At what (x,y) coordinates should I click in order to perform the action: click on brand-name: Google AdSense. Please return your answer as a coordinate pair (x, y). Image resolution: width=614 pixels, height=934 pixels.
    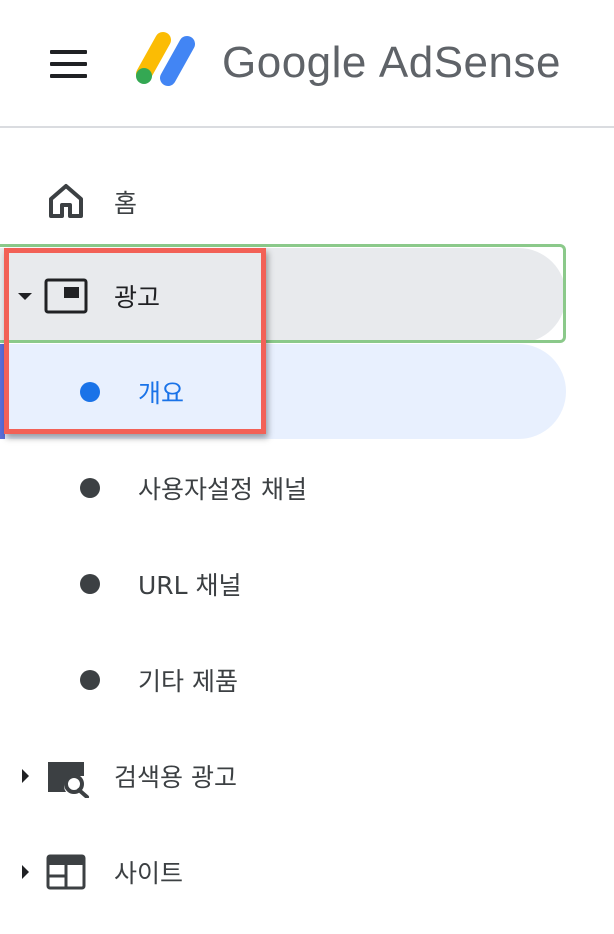
    Looking at the image, I should click on (391, 63).